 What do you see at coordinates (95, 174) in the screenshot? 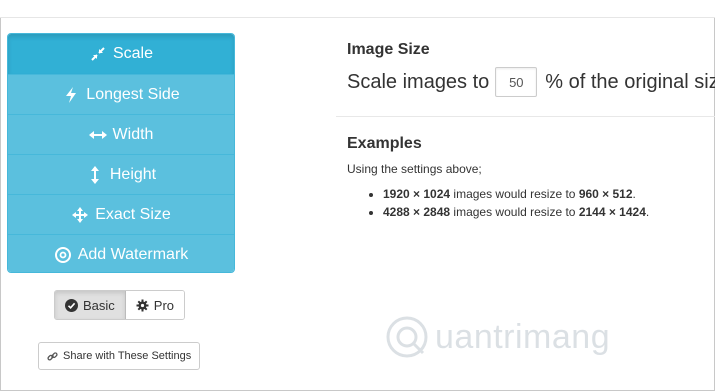
I see `vertical-arrows-icon` at bounding box center [95, 174].